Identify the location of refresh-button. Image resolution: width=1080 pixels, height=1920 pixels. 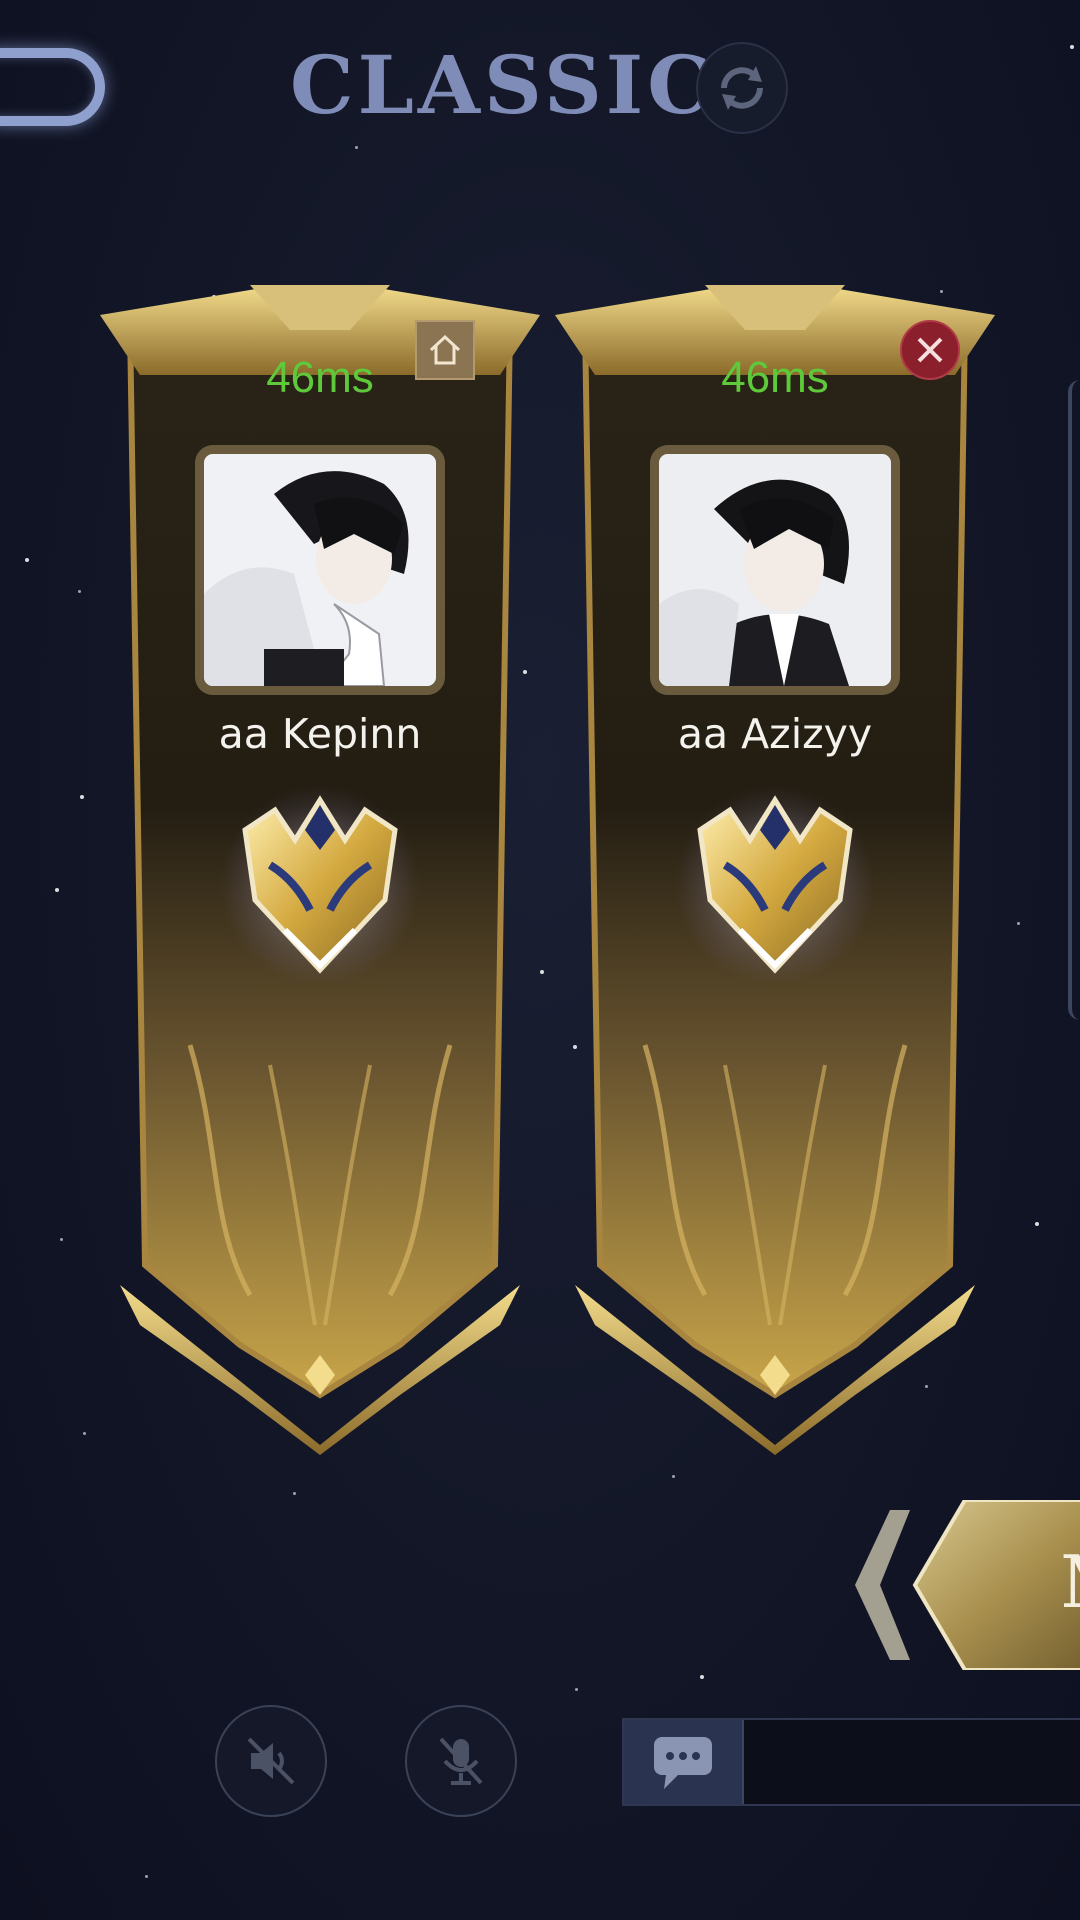
(742, 88).